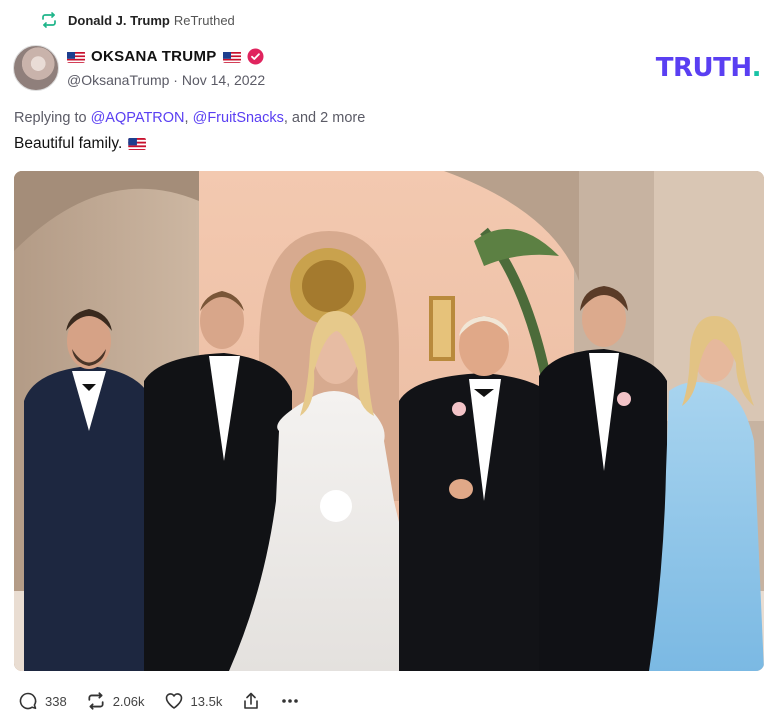  I want to click on retruth-user: Donald J. Trump, so click(119, 20).